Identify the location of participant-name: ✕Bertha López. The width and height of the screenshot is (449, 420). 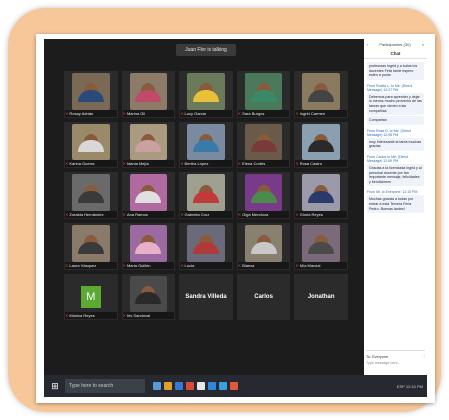
(206, 164).